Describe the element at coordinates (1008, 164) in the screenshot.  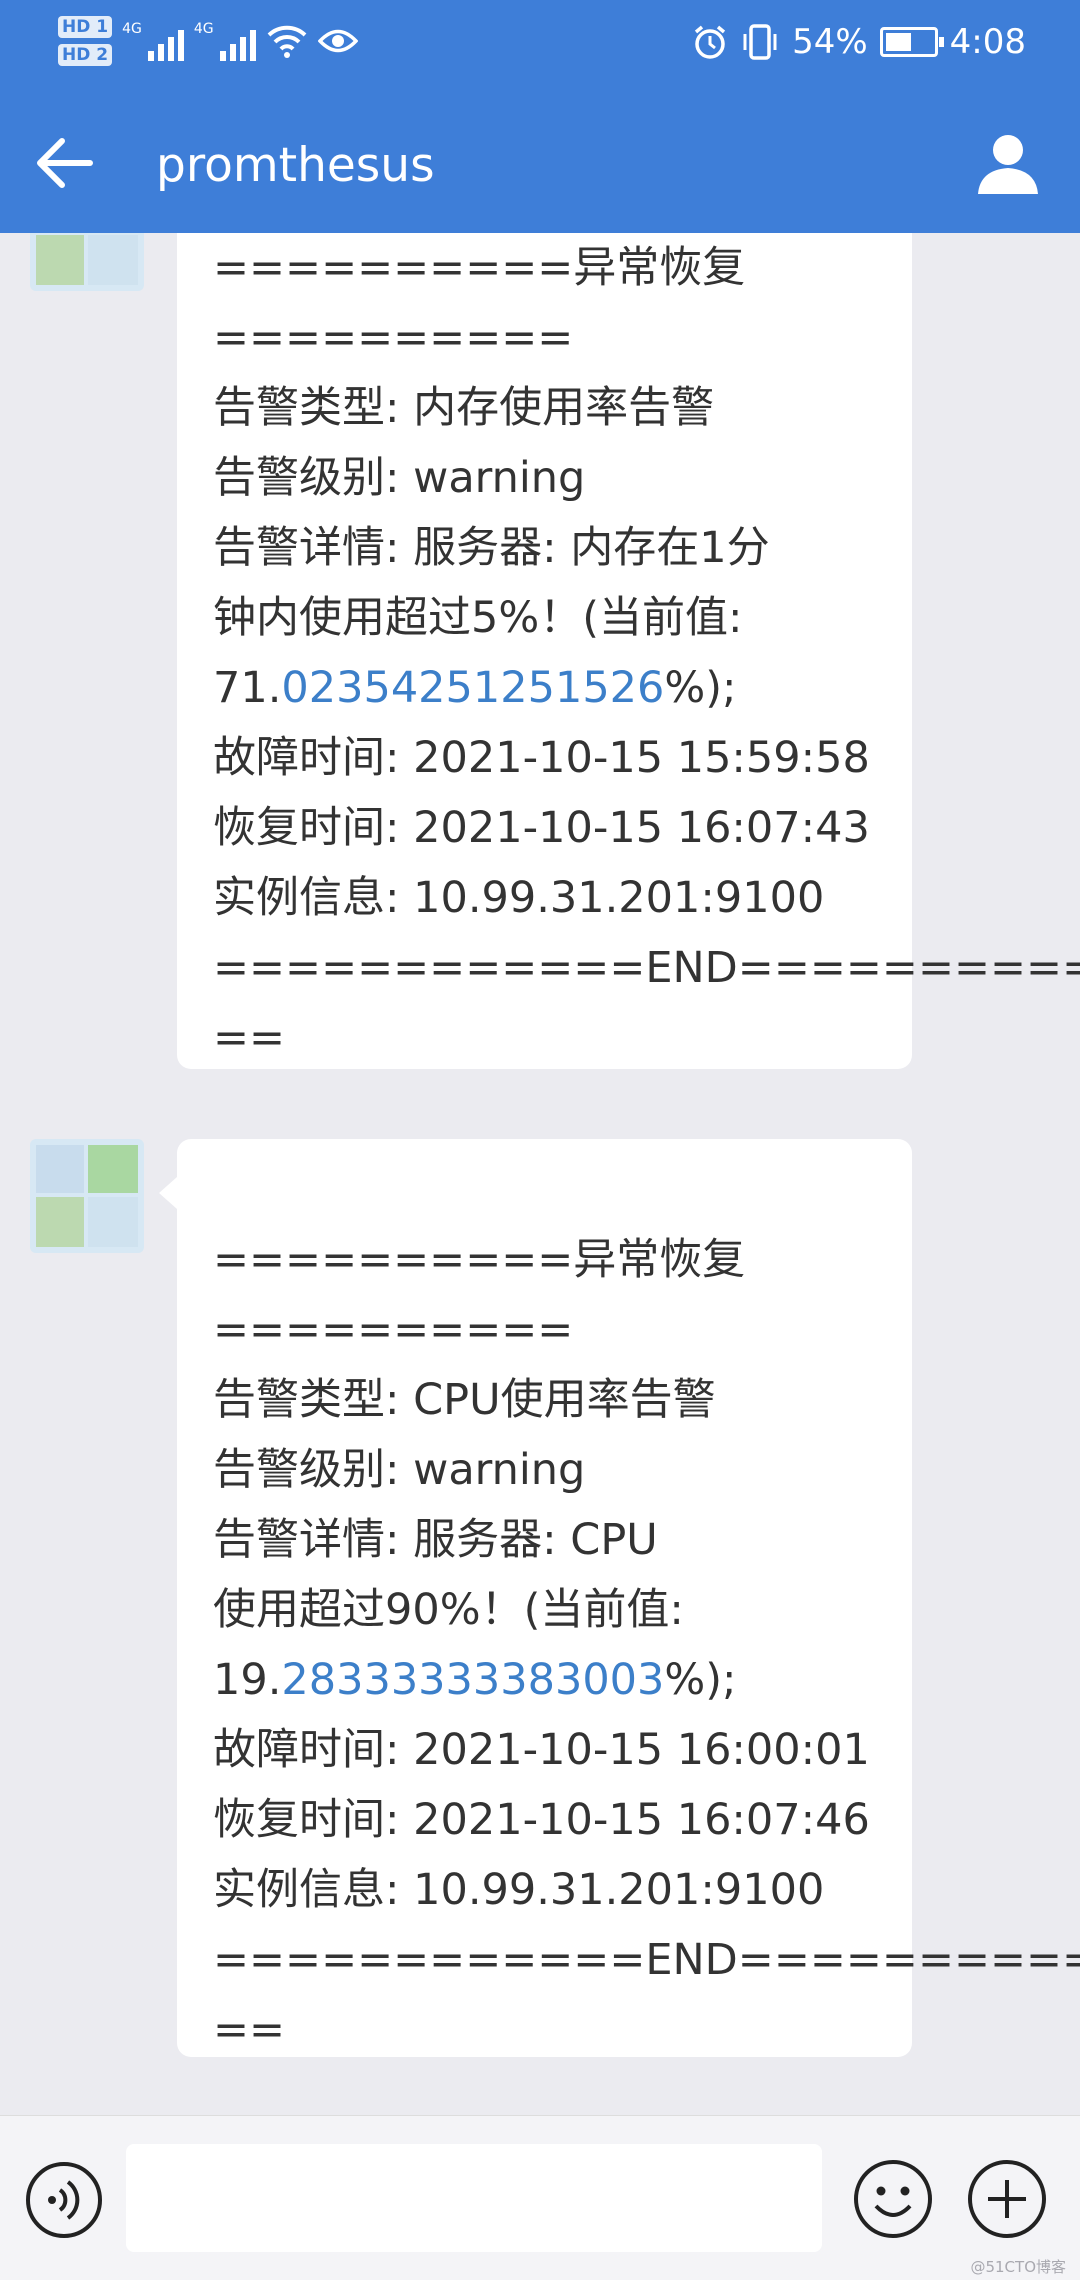
I see `person-icon` at that location.